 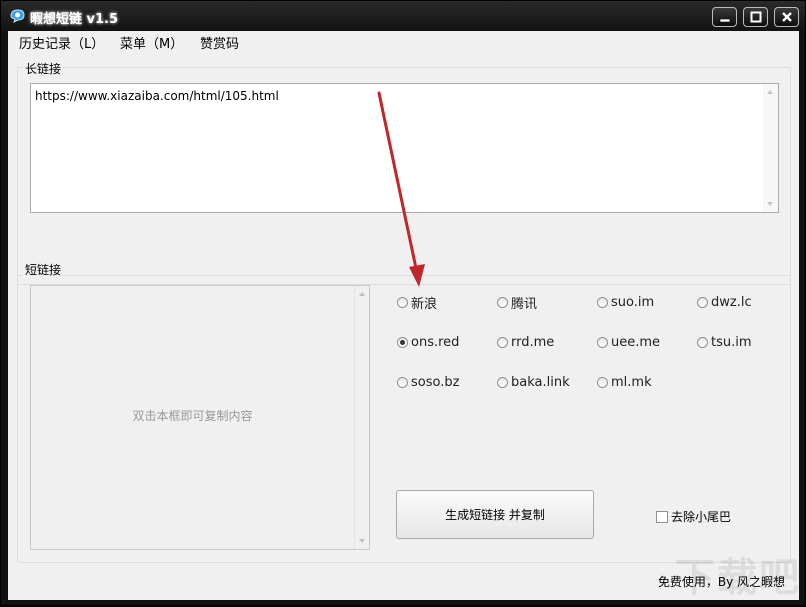 I want to click on radio-service-uee-me: uee.me, so click(x=628, y=342).